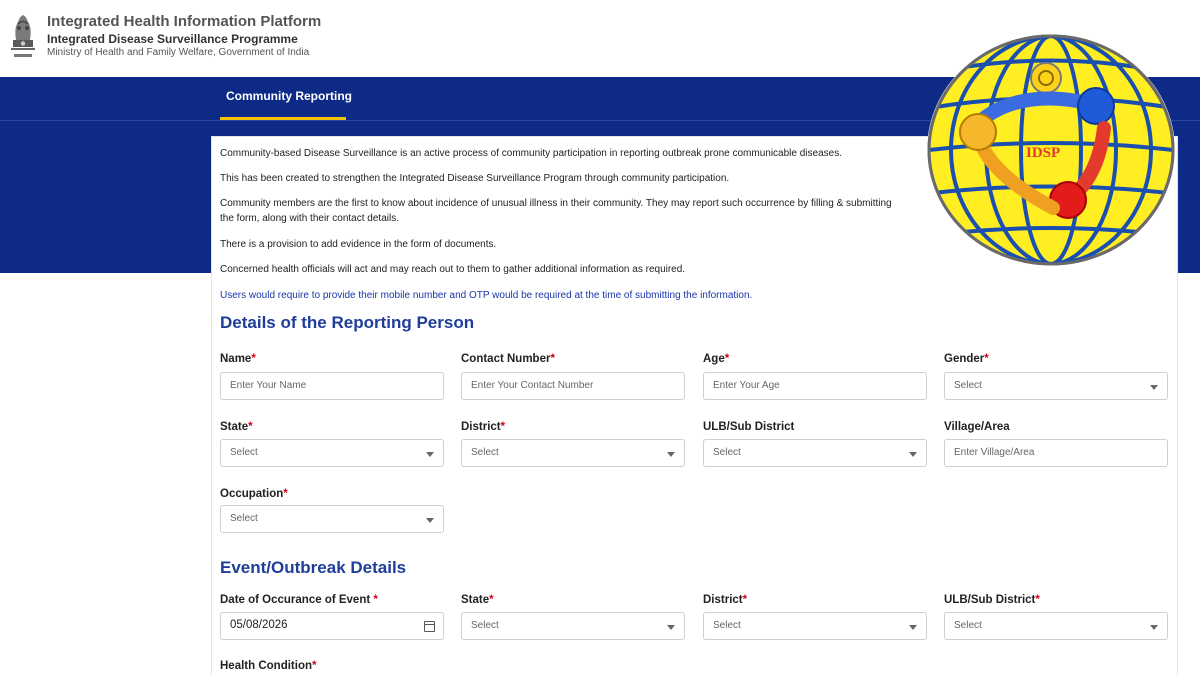  Describe the element at coordinates (1043, 153) in the screenshot. I see `logo-text: IDSP` at that location.